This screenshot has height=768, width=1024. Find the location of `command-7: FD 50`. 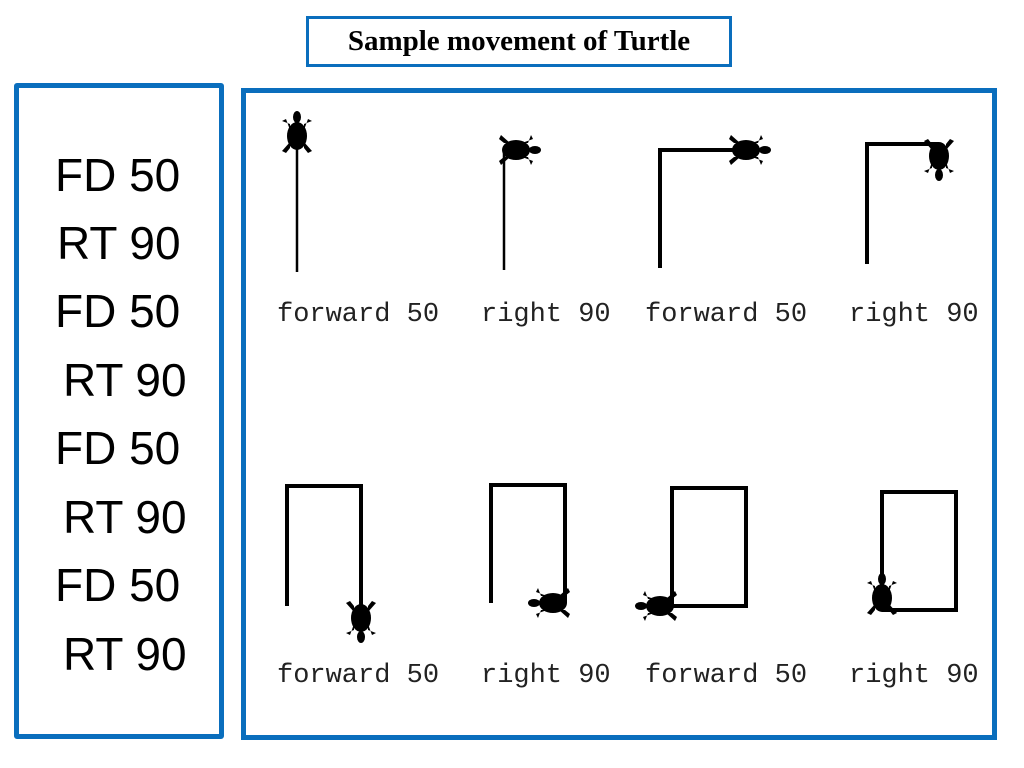

command-7: FD 50 is located at coordinates (118, 585).